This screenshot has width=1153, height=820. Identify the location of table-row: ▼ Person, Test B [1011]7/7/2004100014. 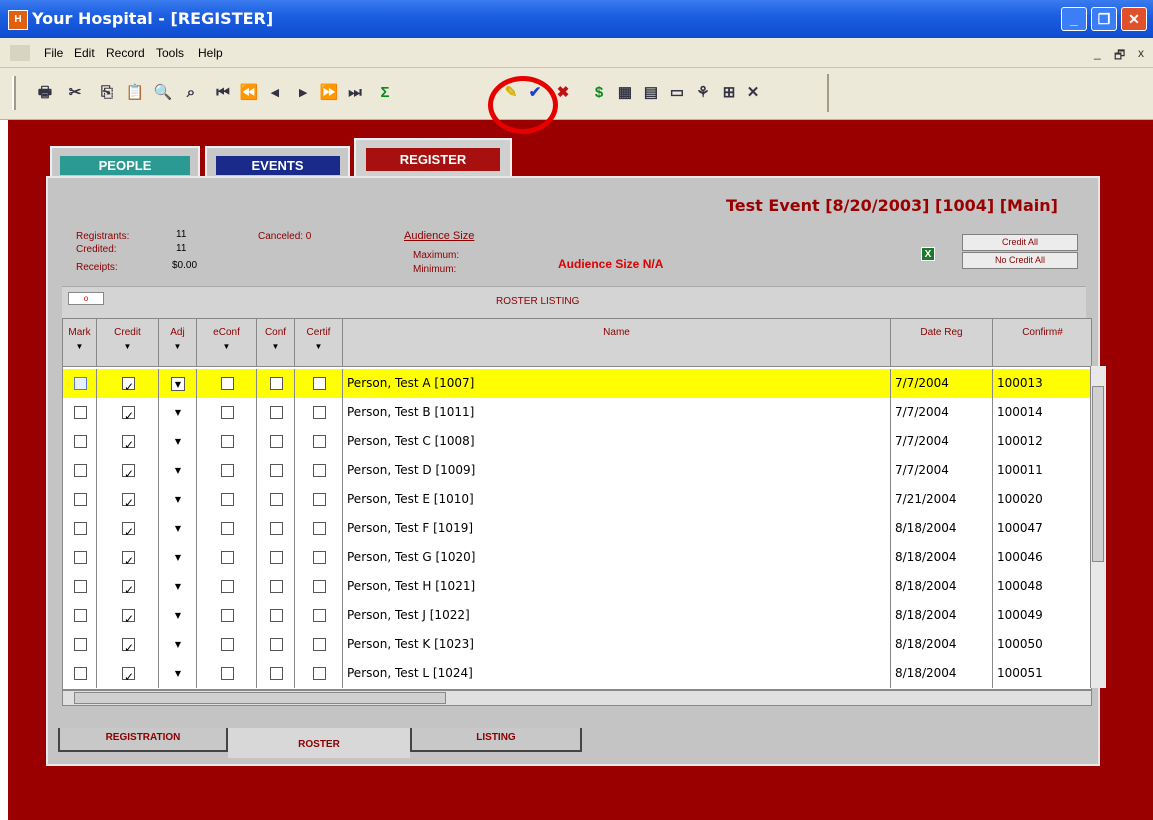
(577, 414).